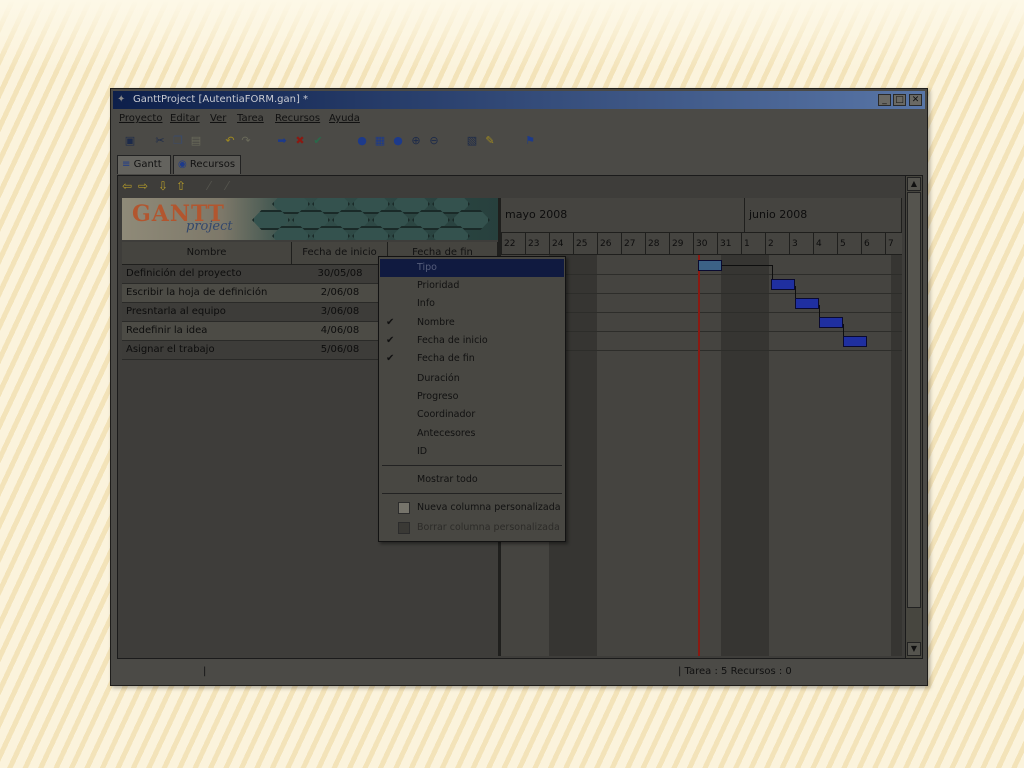 The width and height of the screenshot is (1024, 768). Describe the element at coordinates (422, 451) in the screenshot. I see `menu-item-label: ID` at that location.